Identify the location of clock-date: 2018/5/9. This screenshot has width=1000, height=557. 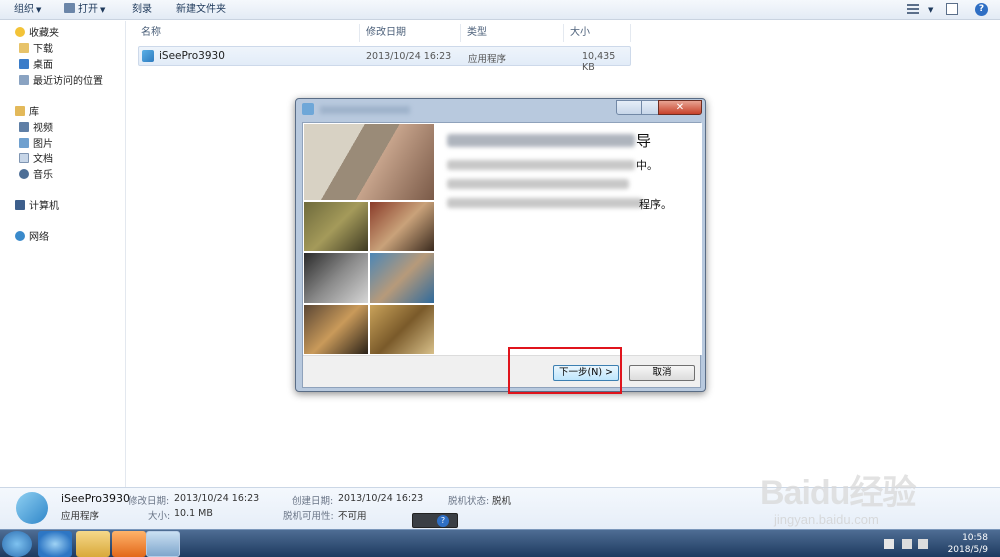
(967, 550).